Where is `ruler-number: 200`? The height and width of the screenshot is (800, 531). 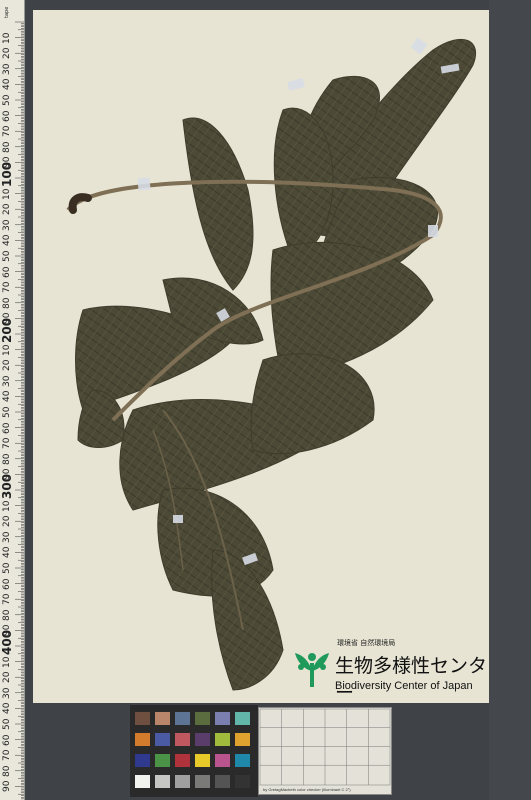 ruler-number: 200 is located at coordinates (7, 330).